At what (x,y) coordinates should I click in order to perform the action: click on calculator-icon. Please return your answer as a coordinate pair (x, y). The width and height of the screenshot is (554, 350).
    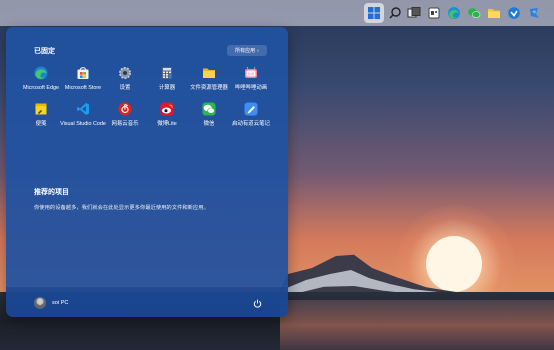
    Looking at the image, I should click on (167, 73).